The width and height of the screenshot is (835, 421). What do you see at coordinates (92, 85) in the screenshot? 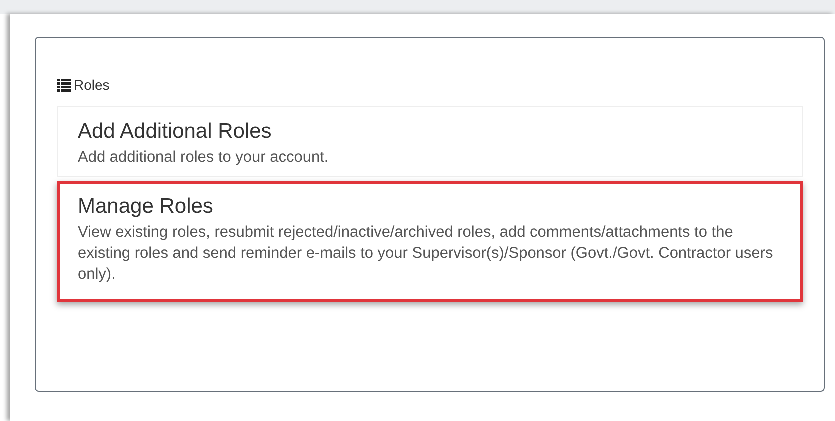
I see `panel-title: Roles` at bounding box center [92, 85].